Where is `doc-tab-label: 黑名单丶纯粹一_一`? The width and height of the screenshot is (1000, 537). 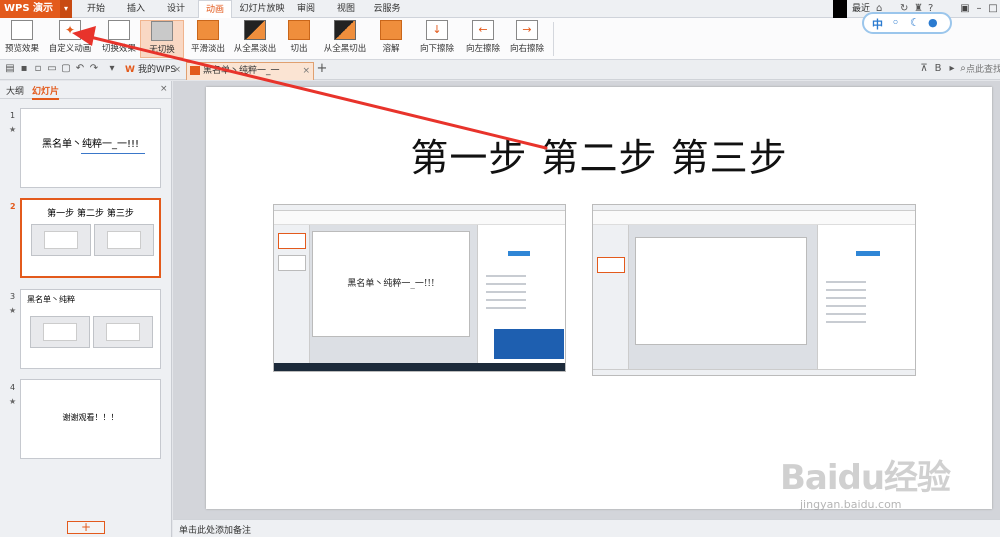
doc-tab-label: 黑名单丶纯粹一_一 is located at coordinates (241, 71).